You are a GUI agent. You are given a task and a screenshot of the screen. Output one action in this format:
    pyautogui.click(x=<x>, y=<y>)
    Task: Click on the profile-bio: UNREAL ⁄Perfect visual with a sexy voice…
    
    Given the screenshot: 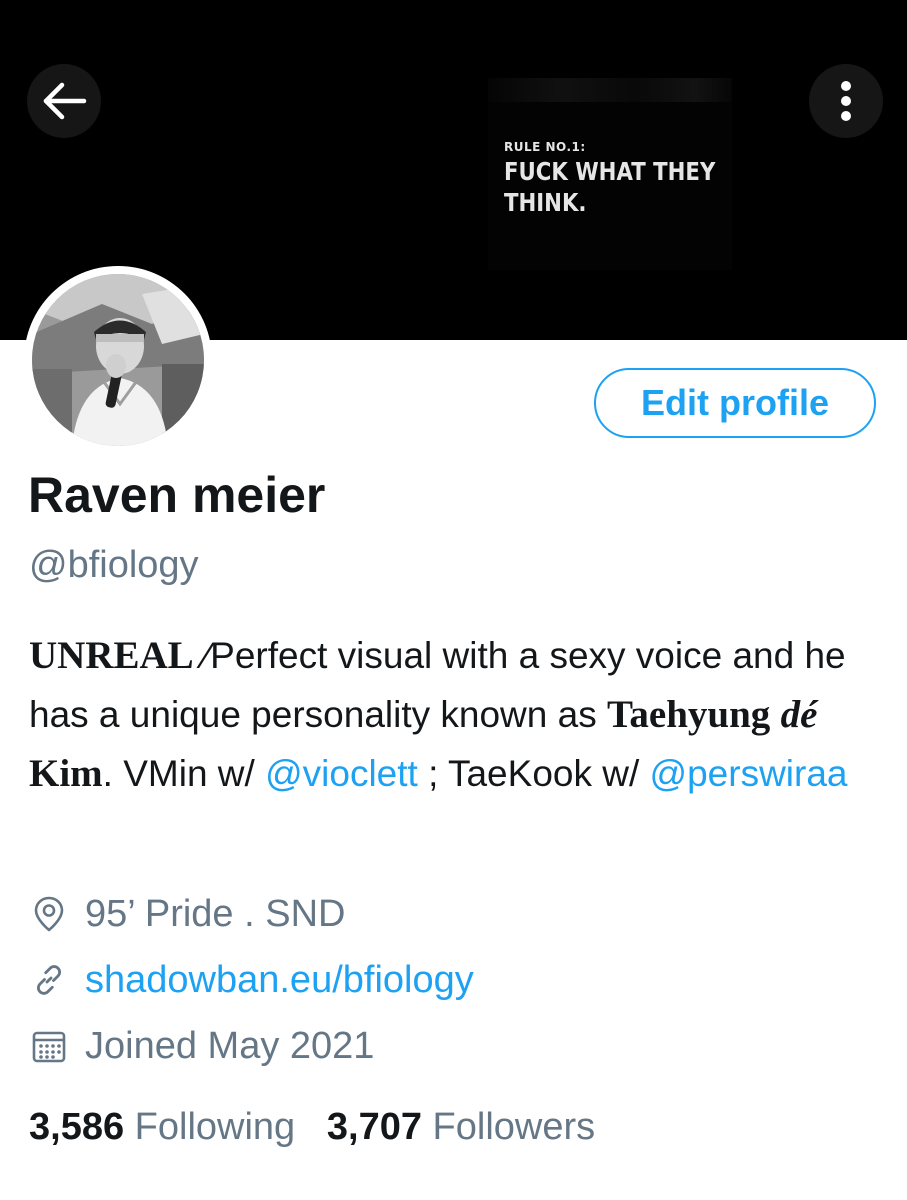 What is the action you would take?
    pyautogui.click(x=459, y=714)
    